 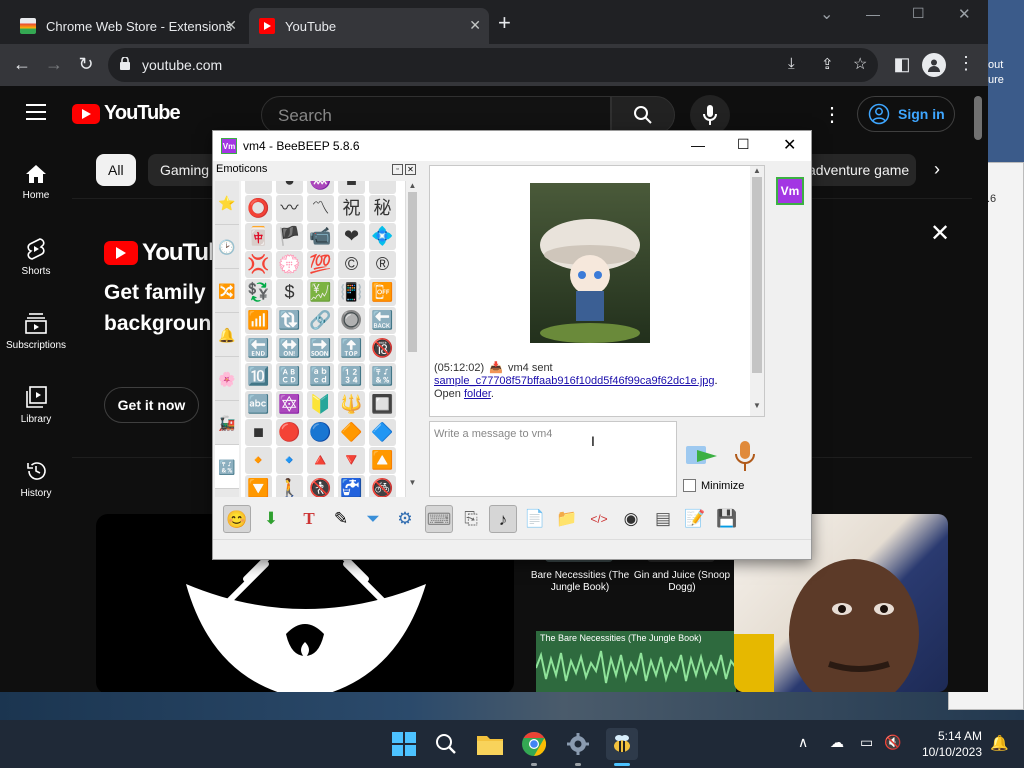 I want to click on search-box: Search, so click(x=436, y=115).